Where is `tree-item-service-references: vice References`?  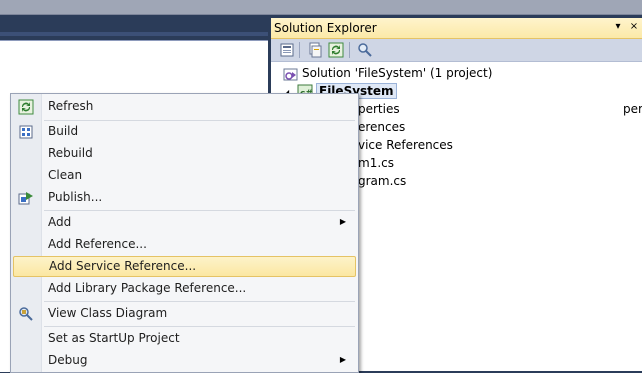 tree-item-service-references: vice References is located at coordinates (405, 145).